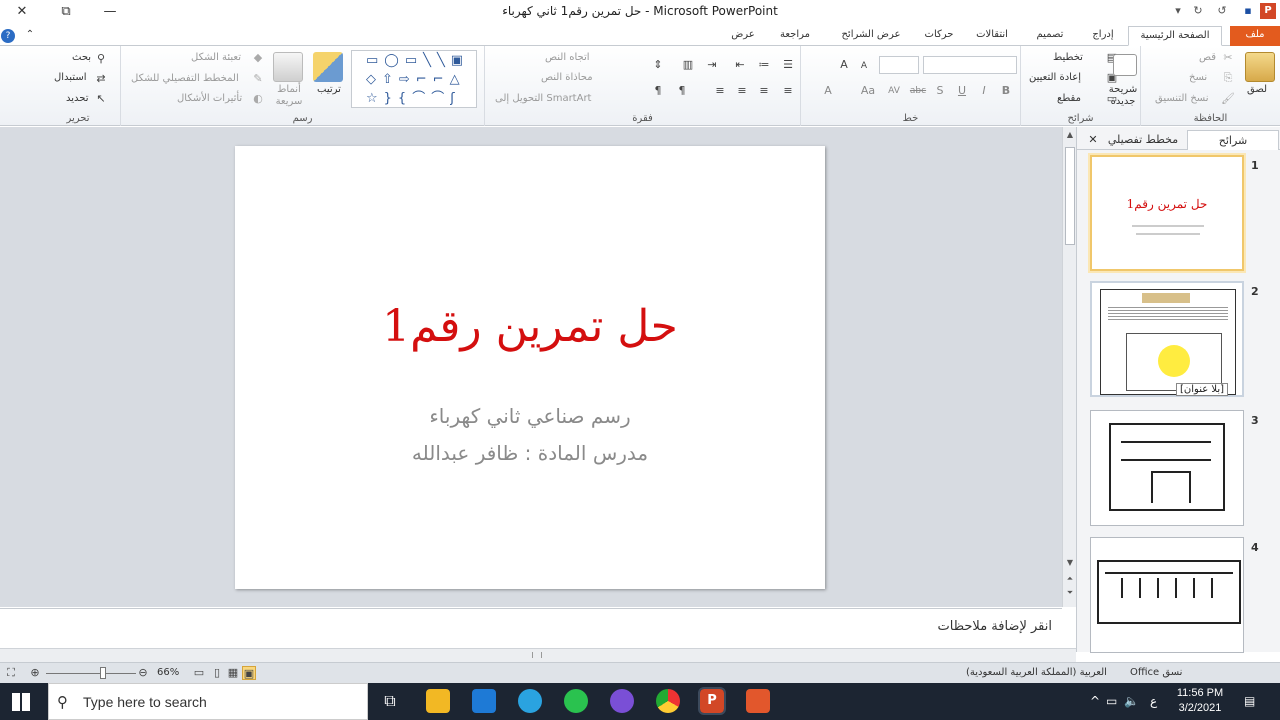  Describe the element at coordinates (742, 91) in the screenshot. I see `align-right-icon: ≡` at that location.